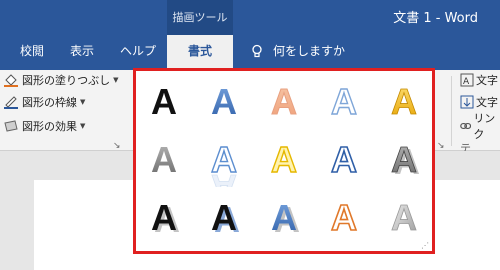 Image resolution: width=500 pixels, height=270 pixels. I want to click on wordart-style-silver-bevel: A, so click(402, 219).